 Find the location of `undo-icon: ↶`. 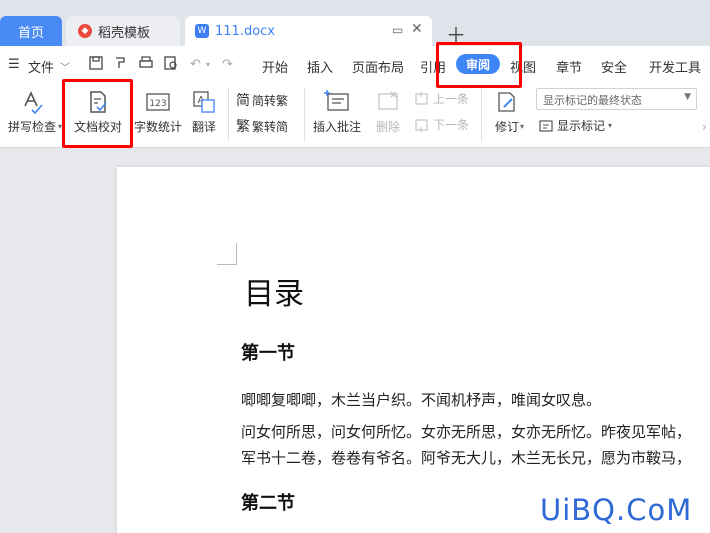

undo-icon: ↶ is located at coordinates (195, 64).